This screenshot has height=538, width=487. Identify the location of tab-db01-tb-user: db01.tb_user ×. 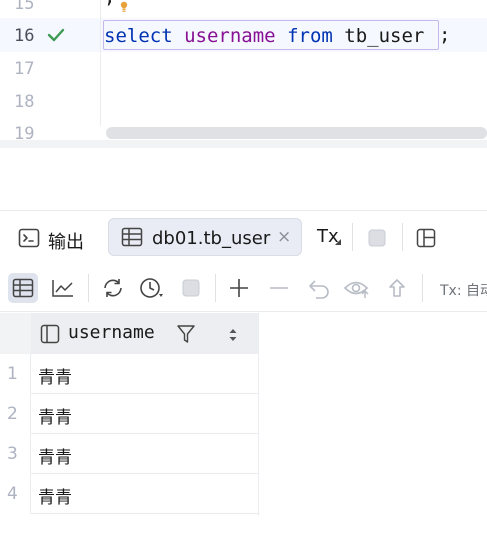
(205, 237).